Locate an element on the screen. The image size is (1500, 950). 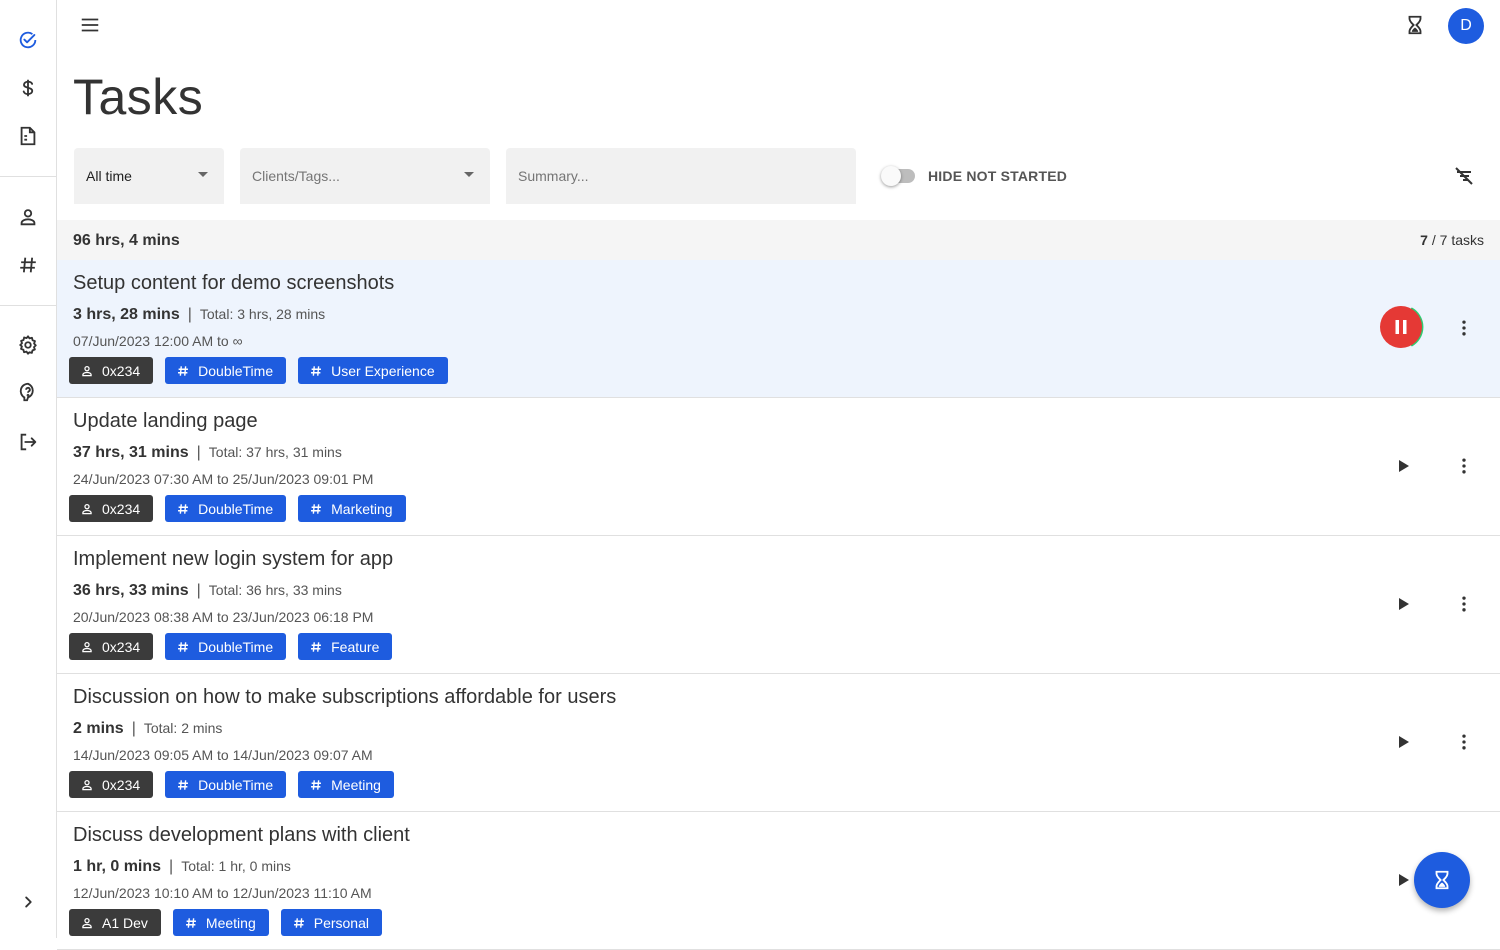
pause-button is located at coordinates (1403, 327).